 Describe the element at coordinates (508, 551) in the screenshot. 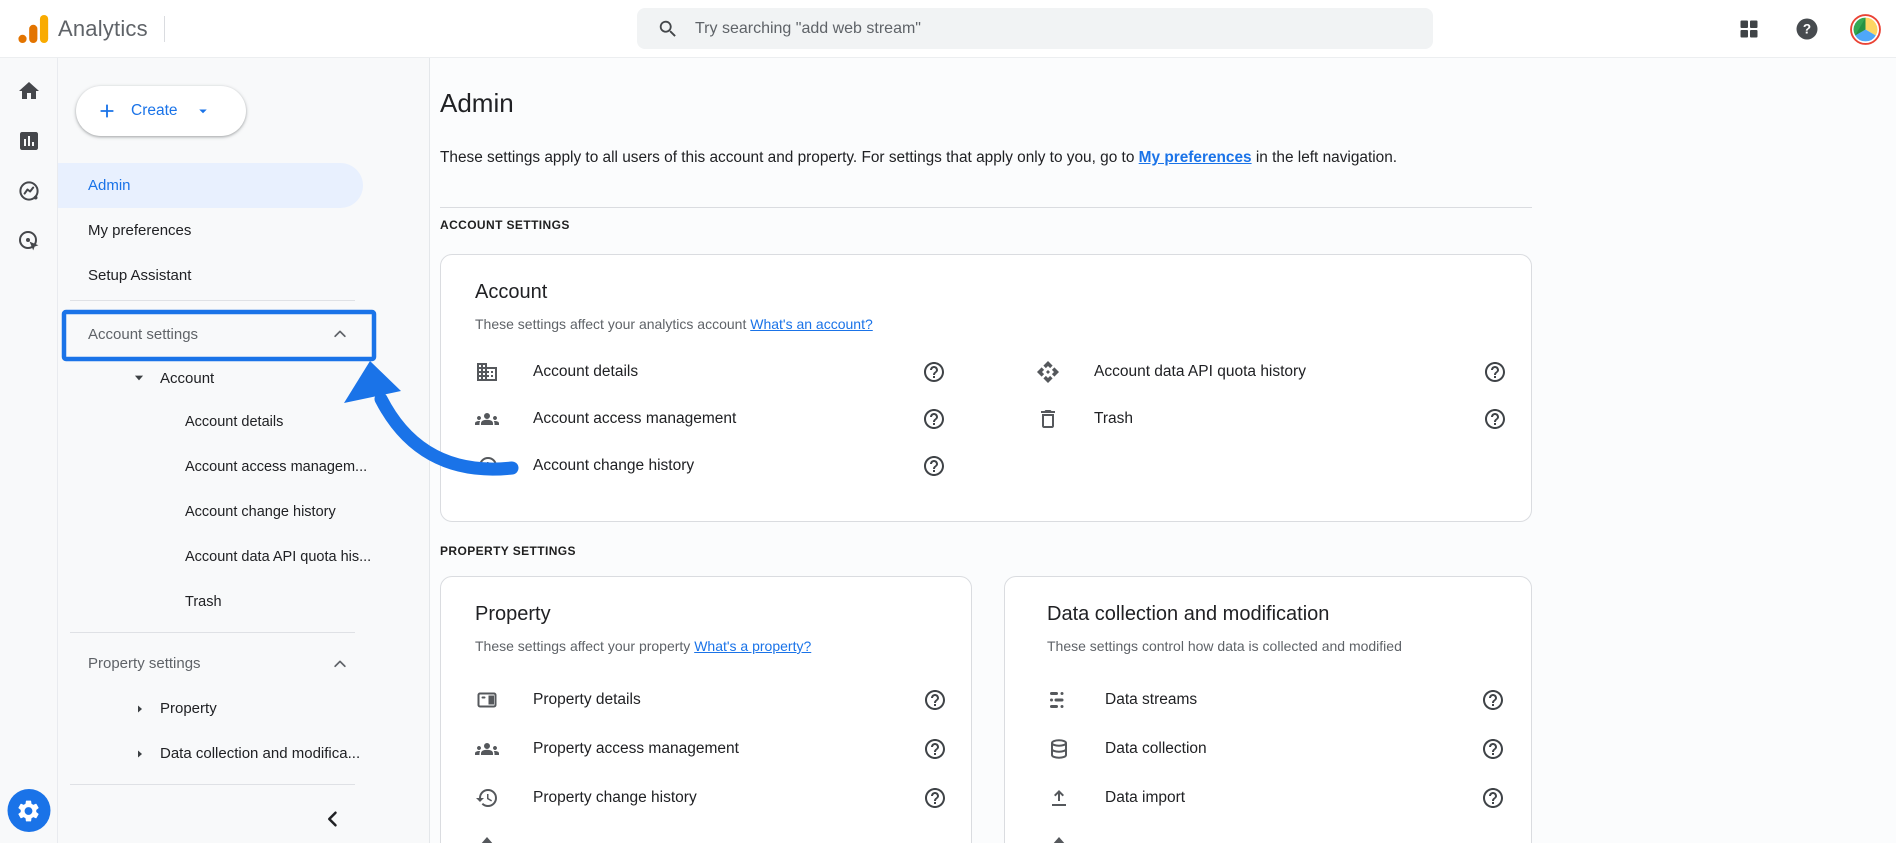

I see `property-settings-section-label: PROPERTY SETTINGS` at that location.